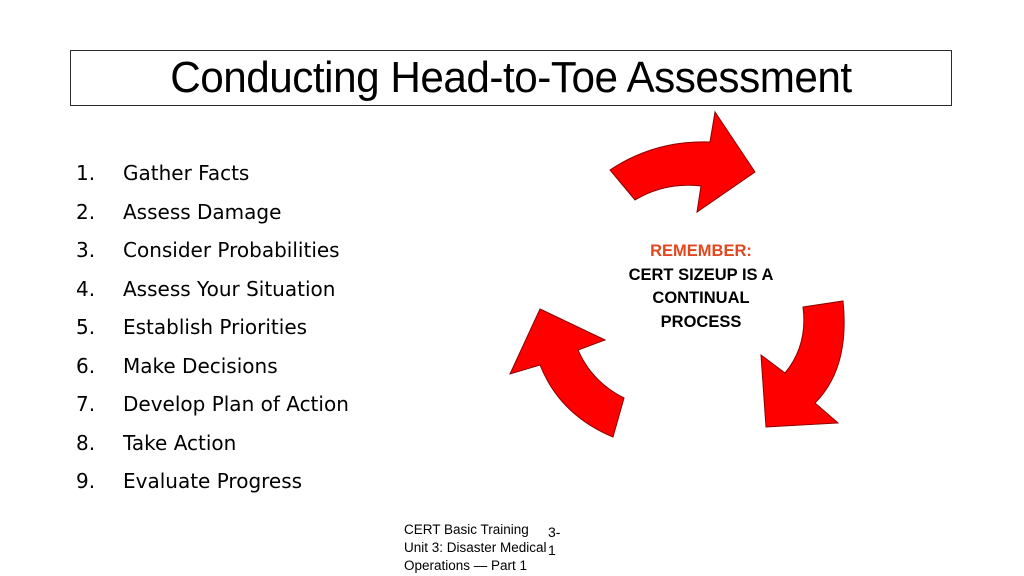  I want to click on footer-line: Operations — Part 1, so click(466, 565).